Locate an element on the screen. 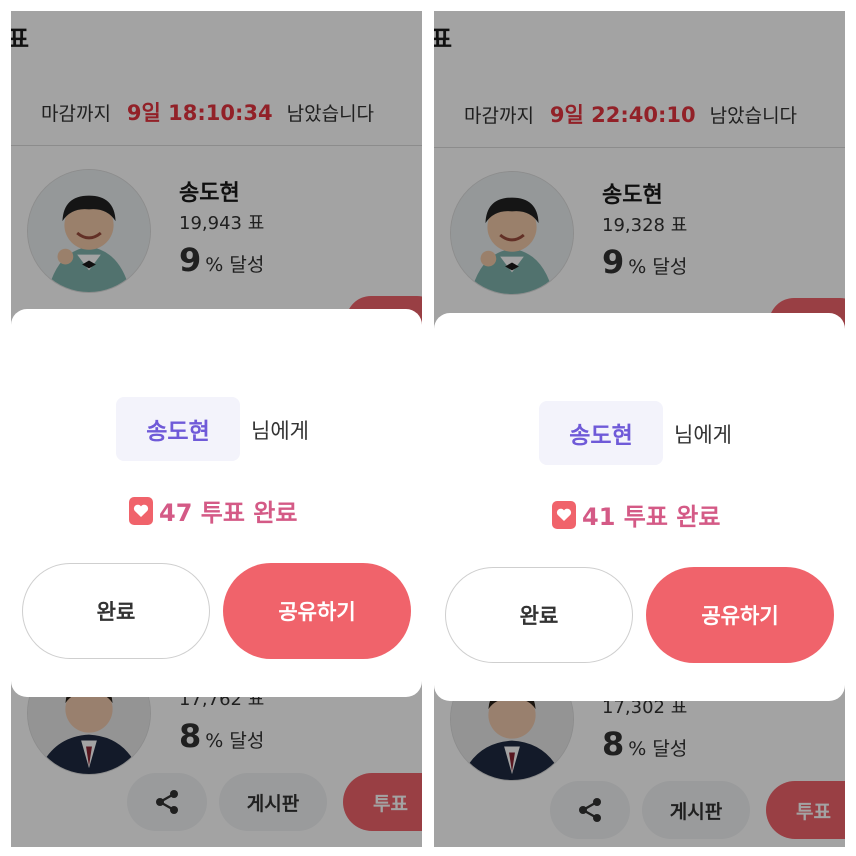 Image resolution: width=856 pixels, height=856 pixels. vote-result-text: 41 투표 완료 is located at coordinates (651, 517).